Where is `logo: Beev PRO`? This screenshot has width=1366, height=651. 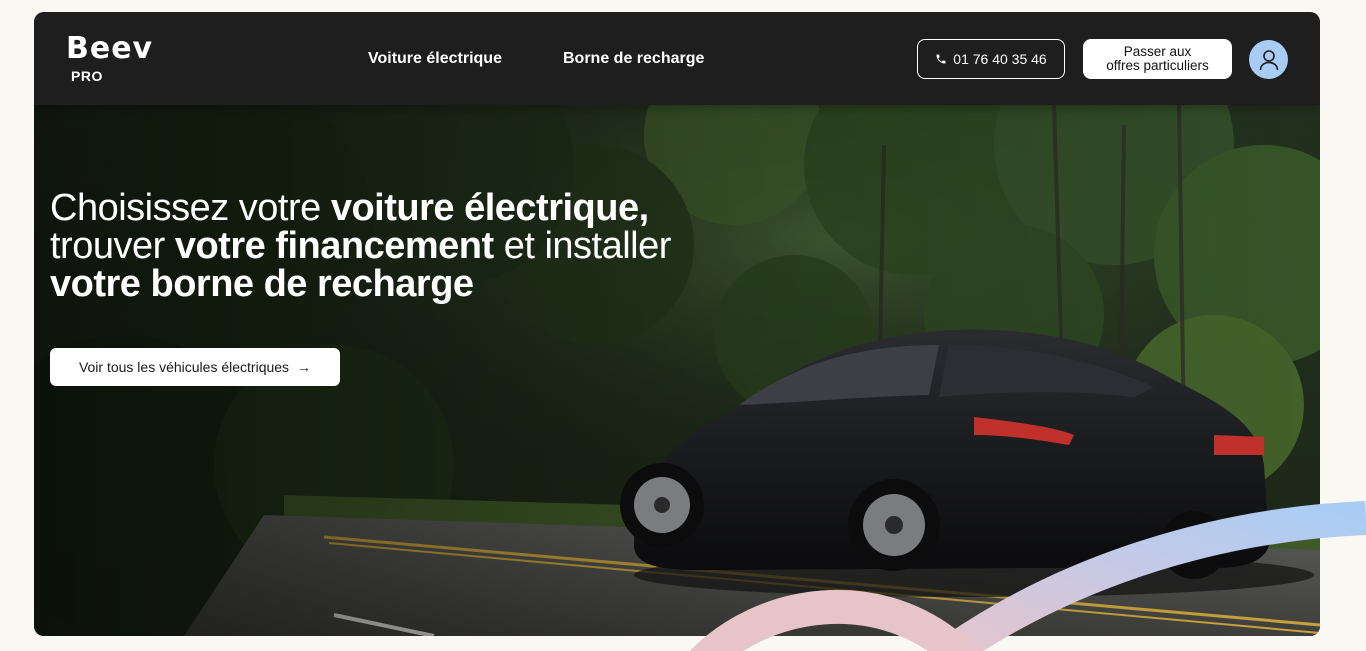 logo: Beev PRO is located at coordinates (110, 58).